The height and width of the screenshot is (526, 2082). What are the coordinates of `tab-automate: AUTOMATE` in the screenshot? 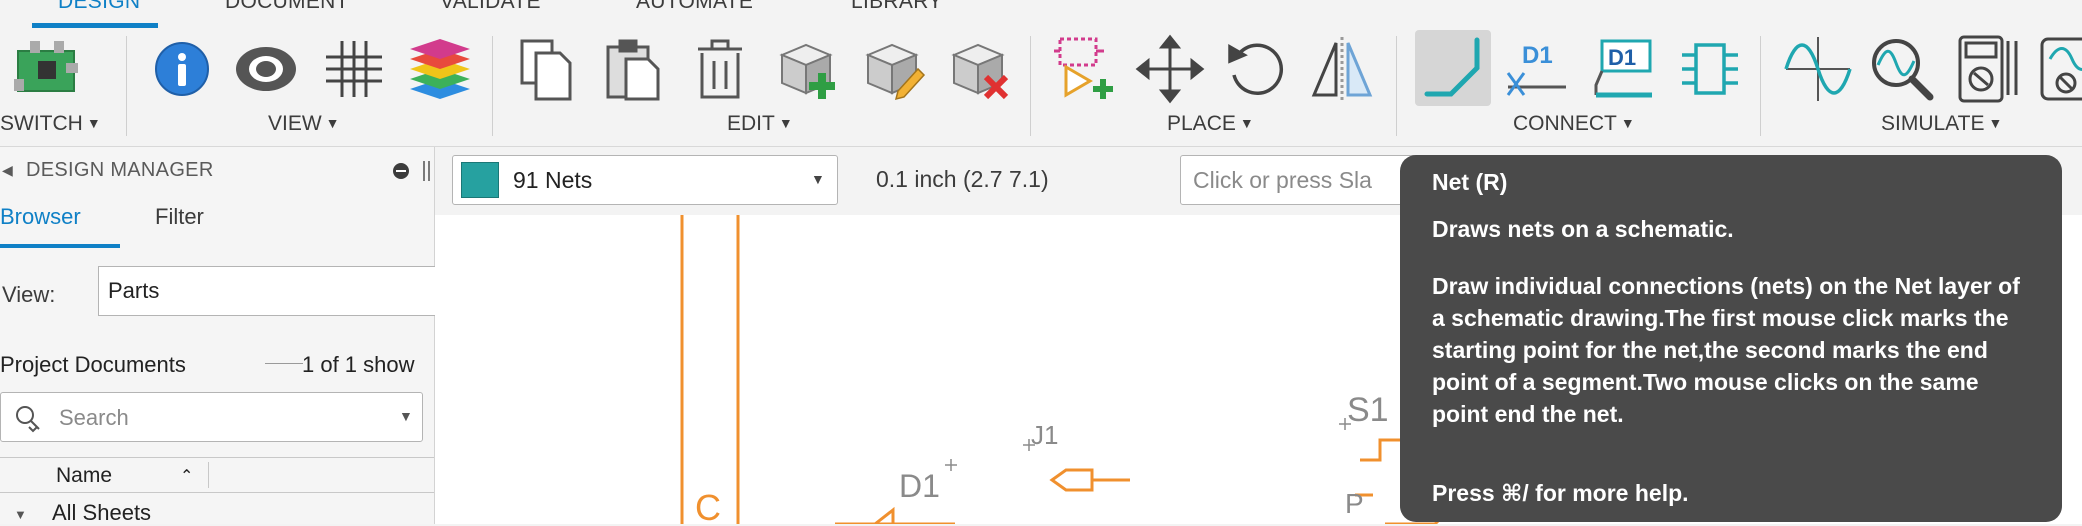 It's located at (694, 7).